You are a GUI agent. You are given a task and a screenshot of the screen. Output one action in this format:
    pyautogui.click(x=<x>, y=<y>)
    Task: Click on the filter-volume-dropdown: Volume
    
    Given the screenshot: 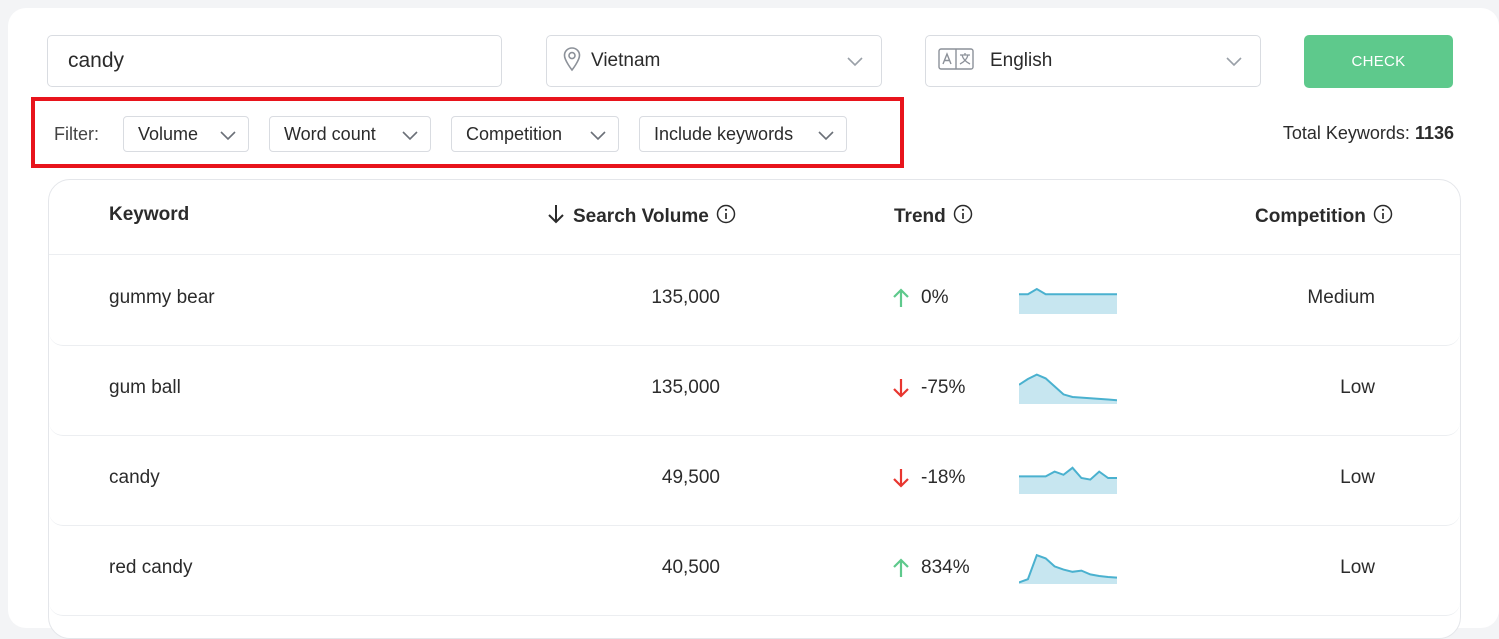 What is the action you would take?
    pyautogui.click(x=186, y=134)
    